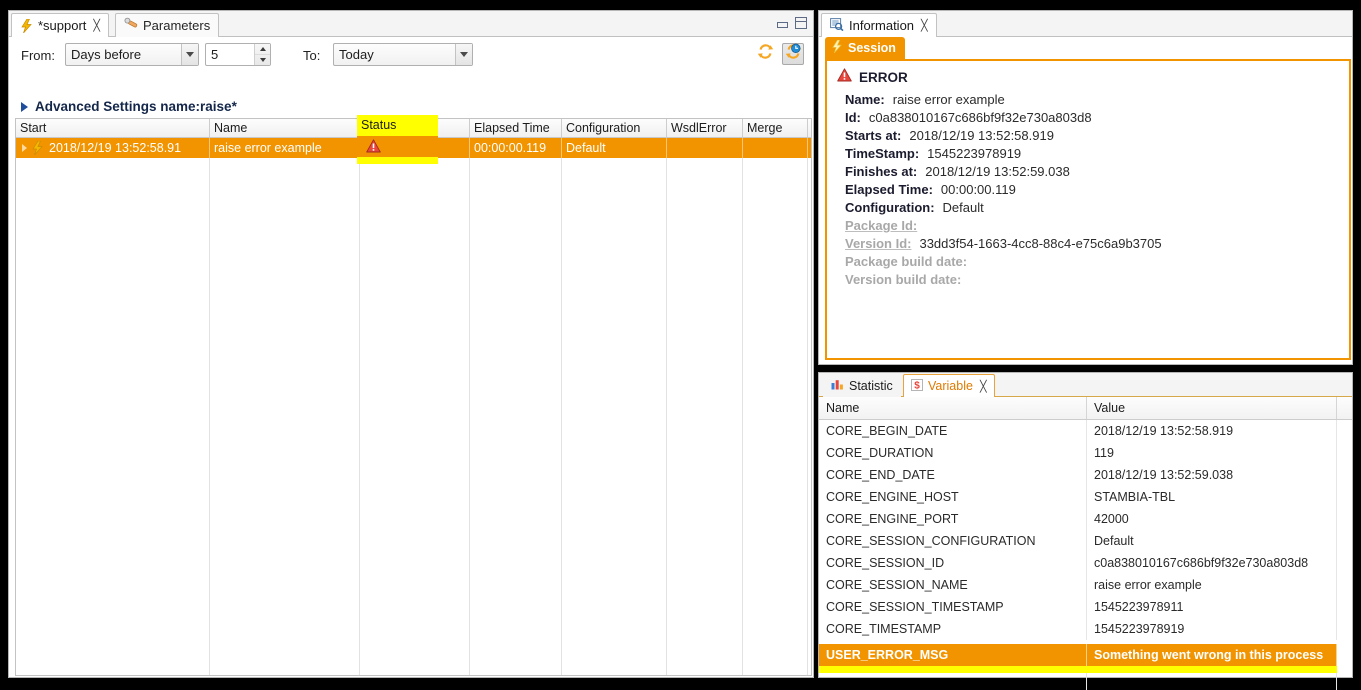 This screenshot has width=1361, height=690. I want to click on table-row: CORE_ENGINE_HOST STAMBIA-TBL, so click(1085, 497).